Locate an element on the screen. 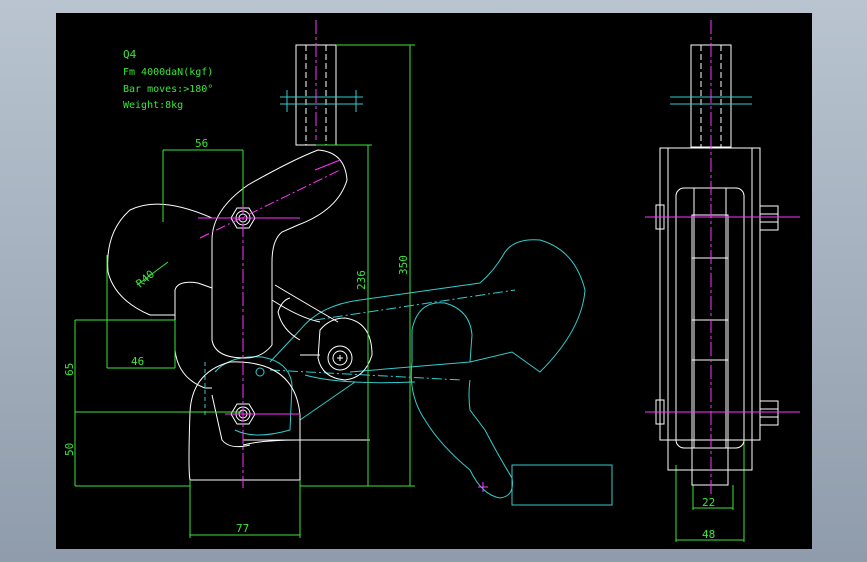  link-pivot-boss is located at coordinates (345, 349).